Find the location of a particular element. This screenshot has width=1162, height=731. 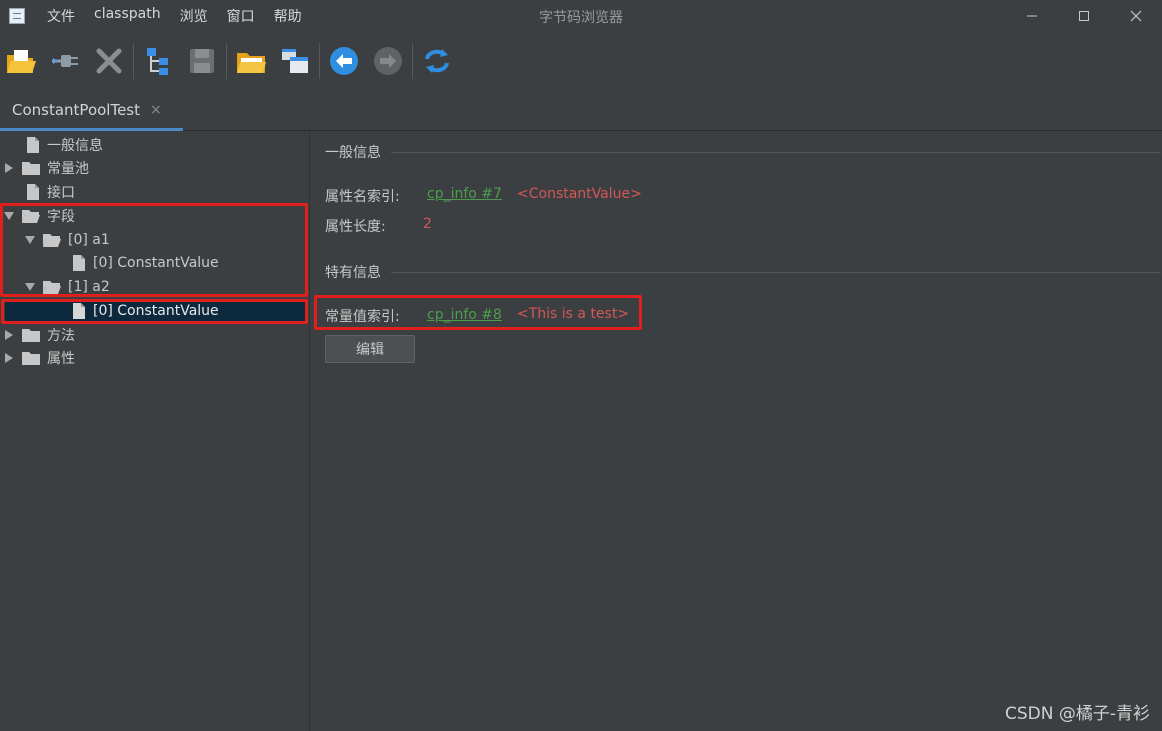

window-icon is located at coordinates (295, 61).